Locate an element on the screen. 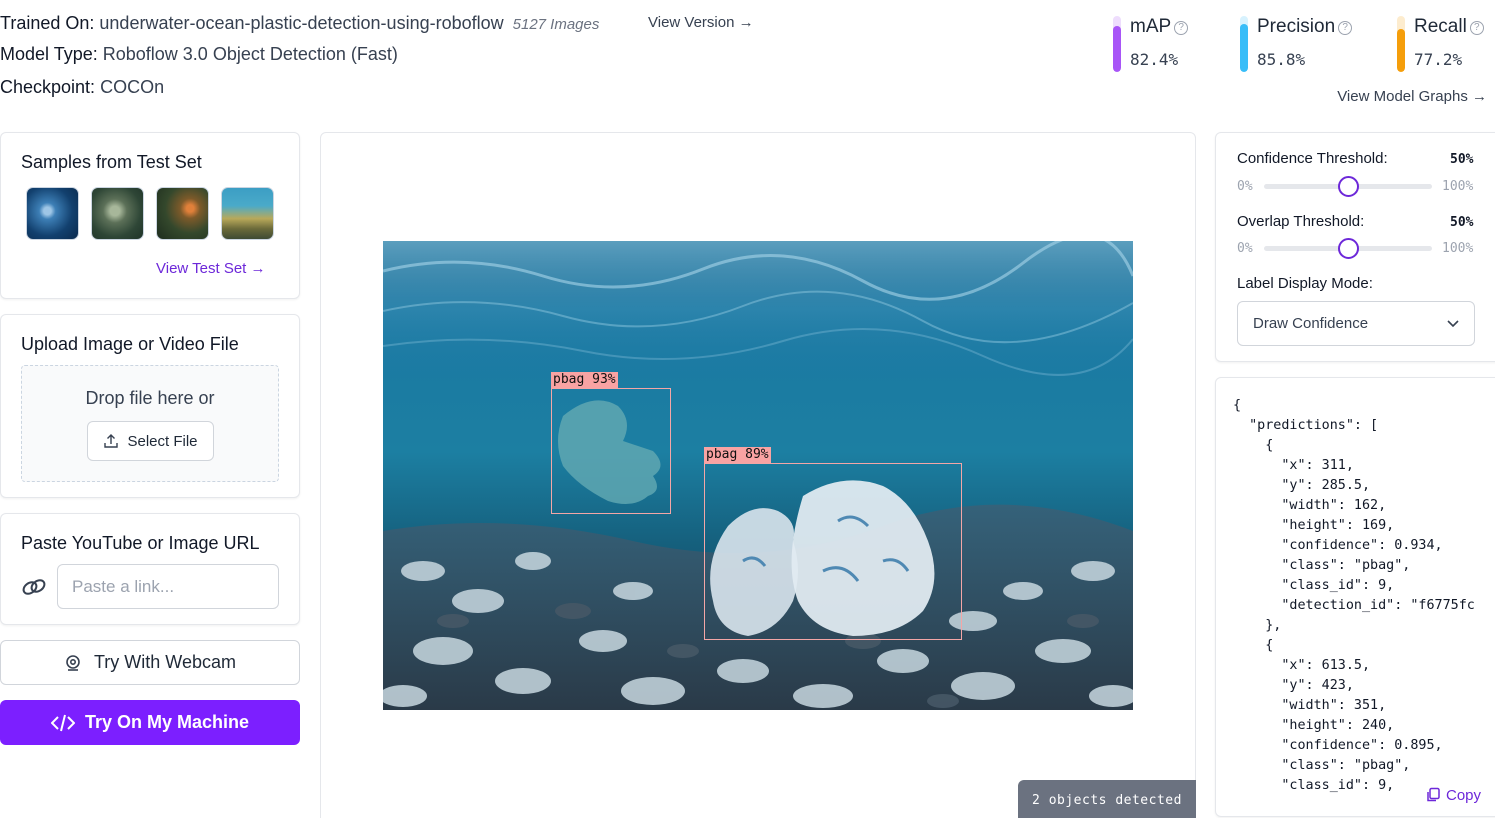 Image resolution: width=1495 pixels, height=818 pixels. samples-card: Samples from Test Set View Test Set → is located at coordinates (150, 215).